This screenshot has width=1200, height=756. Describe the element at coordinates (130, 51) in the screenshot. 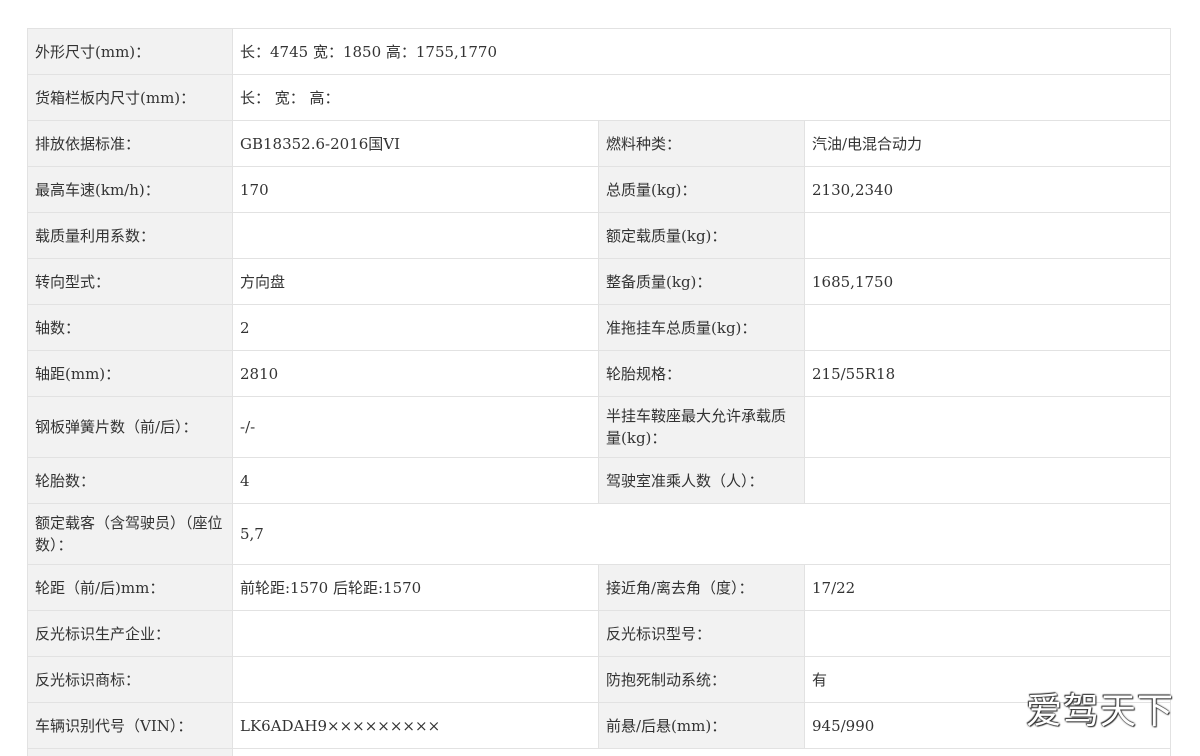

I see `spec-label: 外形尺寸(mm)：` at that location.